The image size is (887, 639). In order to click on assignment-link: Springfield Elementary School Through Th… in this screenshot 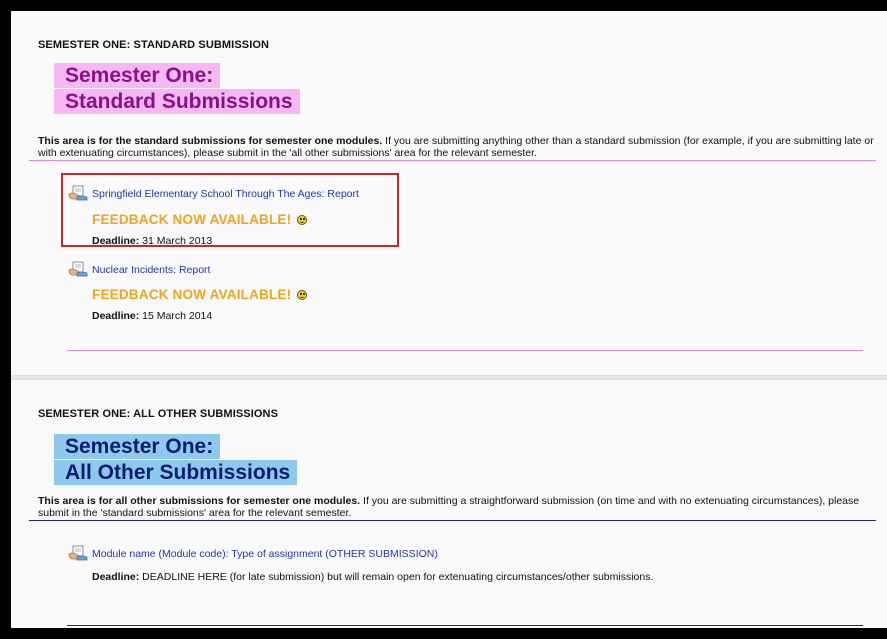, I will do `click(225, 194)`.